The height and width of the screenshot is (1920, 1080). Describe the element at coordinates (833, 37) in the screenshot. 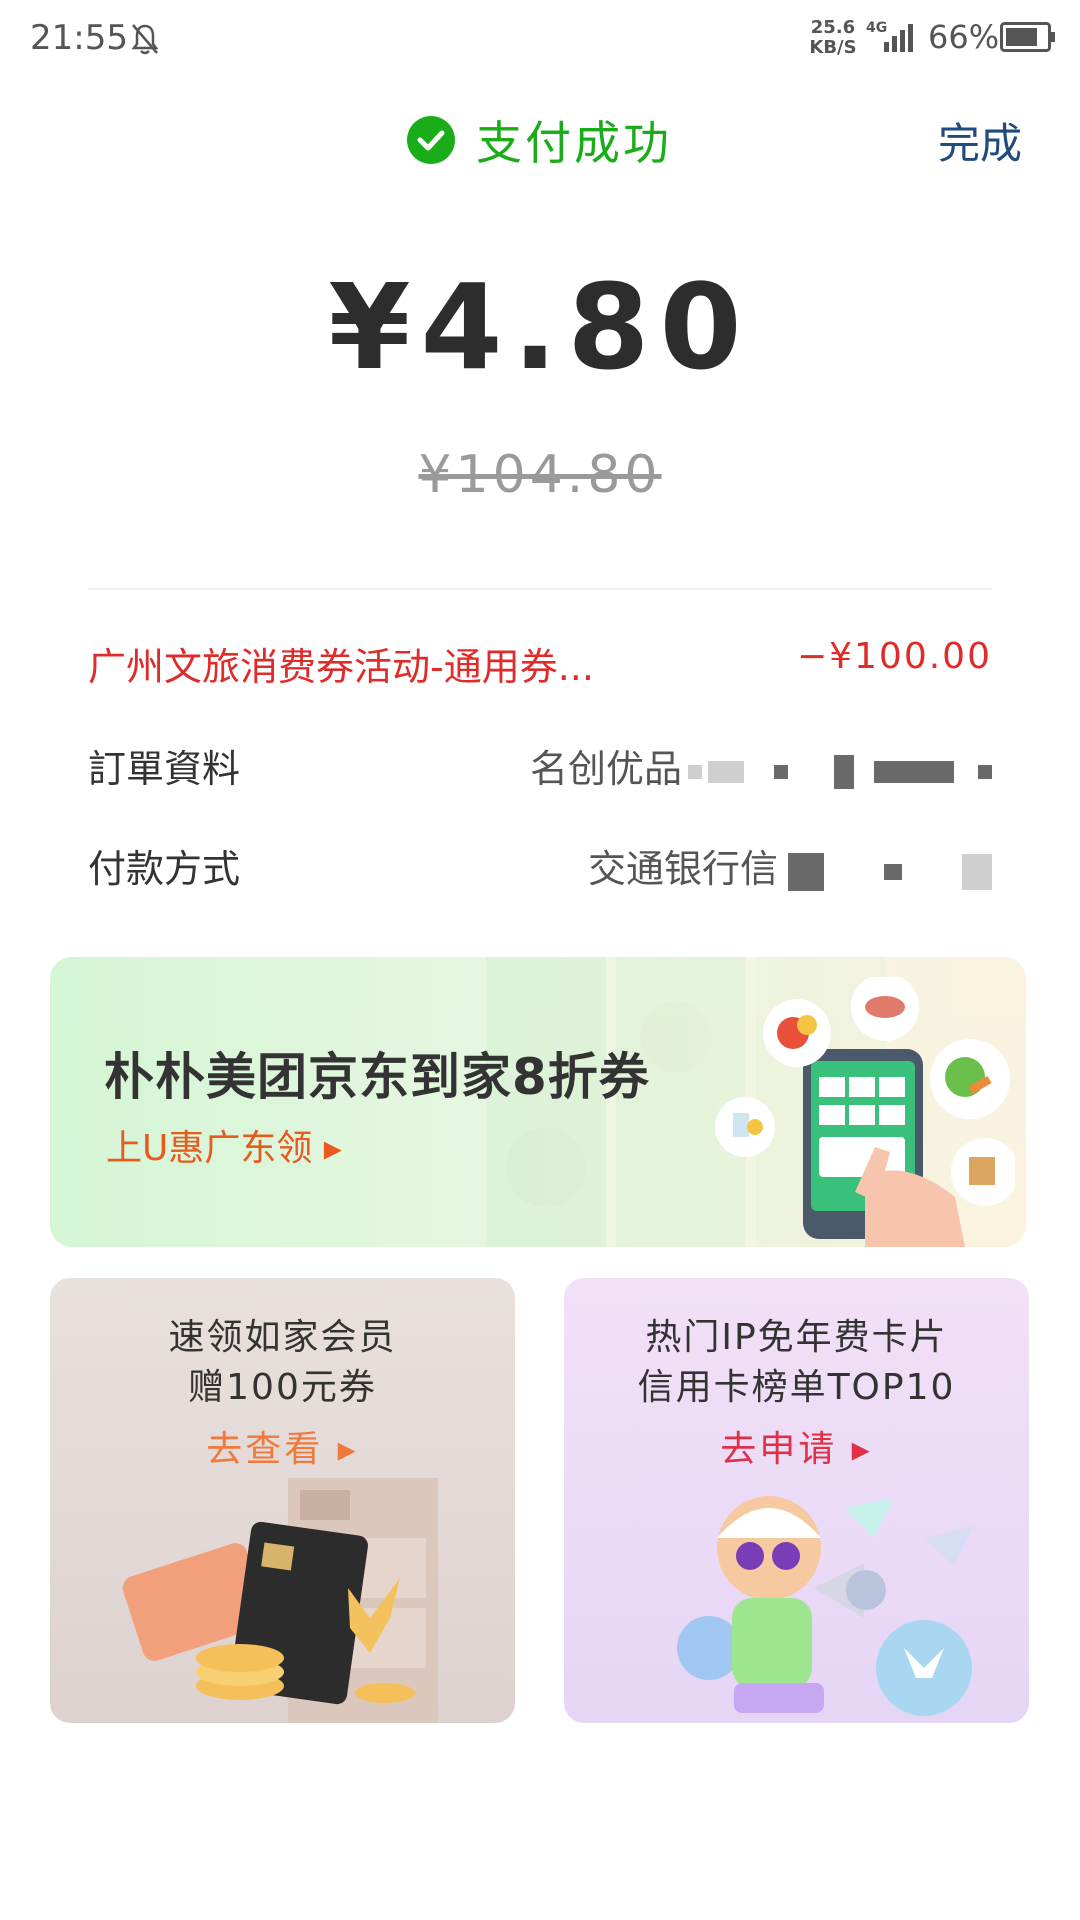

I see `network-speed: 25.6 KB/S` at that location.